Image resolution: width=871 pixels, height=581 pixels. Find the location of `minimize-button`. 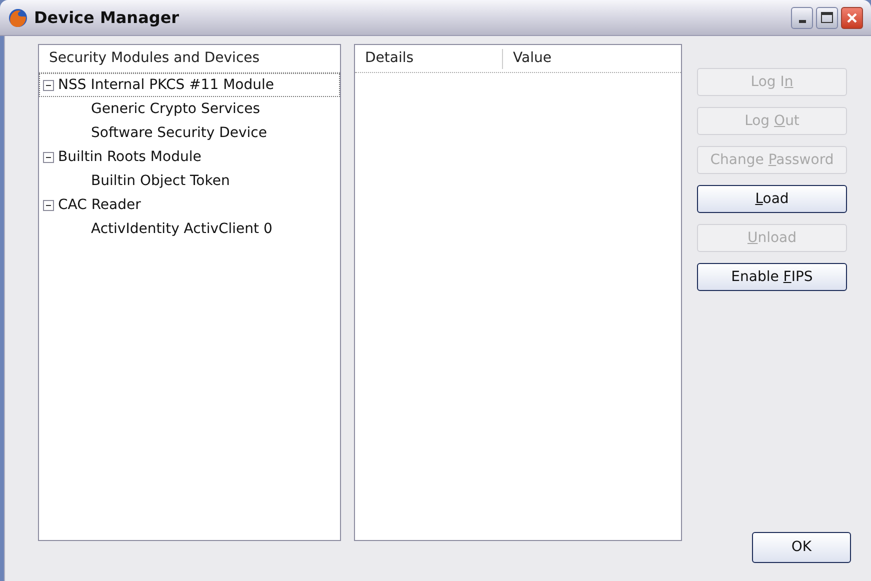

minimize-button is located at coordinates (802, 17).